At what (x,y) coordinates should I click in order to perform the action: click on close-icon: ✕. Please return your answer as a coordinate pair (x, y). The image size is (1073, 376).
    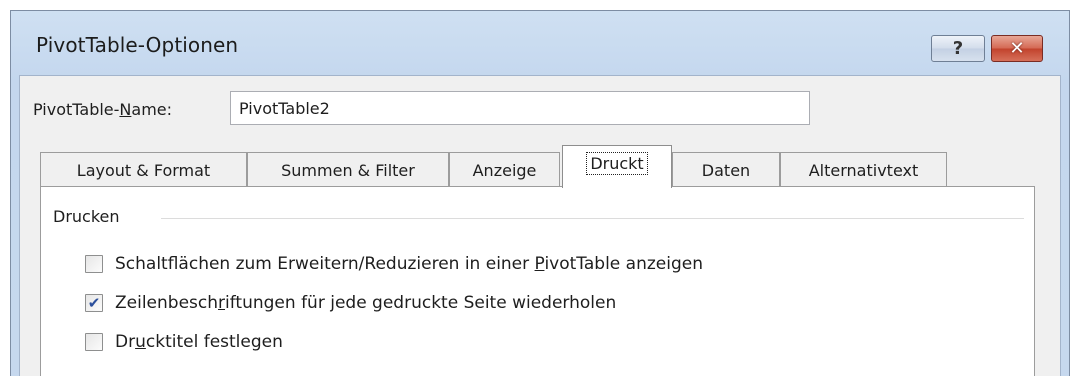
    Looking at the image, I should click on (1017, 48).